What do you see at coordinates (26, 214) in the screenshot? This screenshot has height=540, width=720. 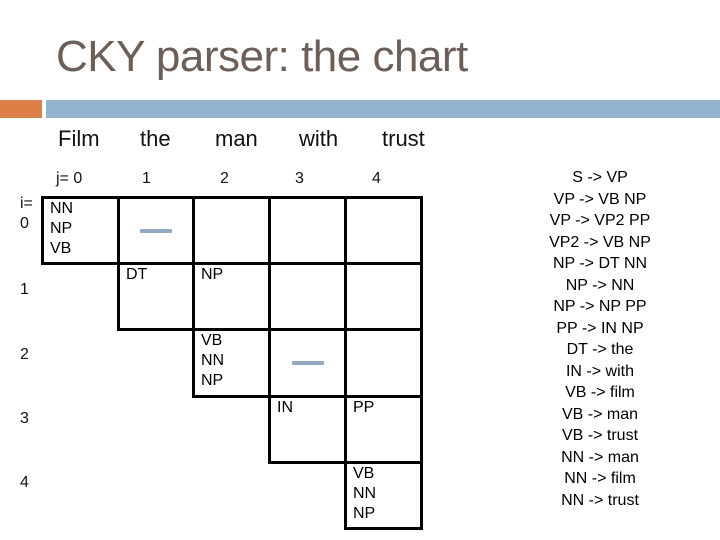 I see `row-index-0: i= 0` at bounding box center [26, 214].